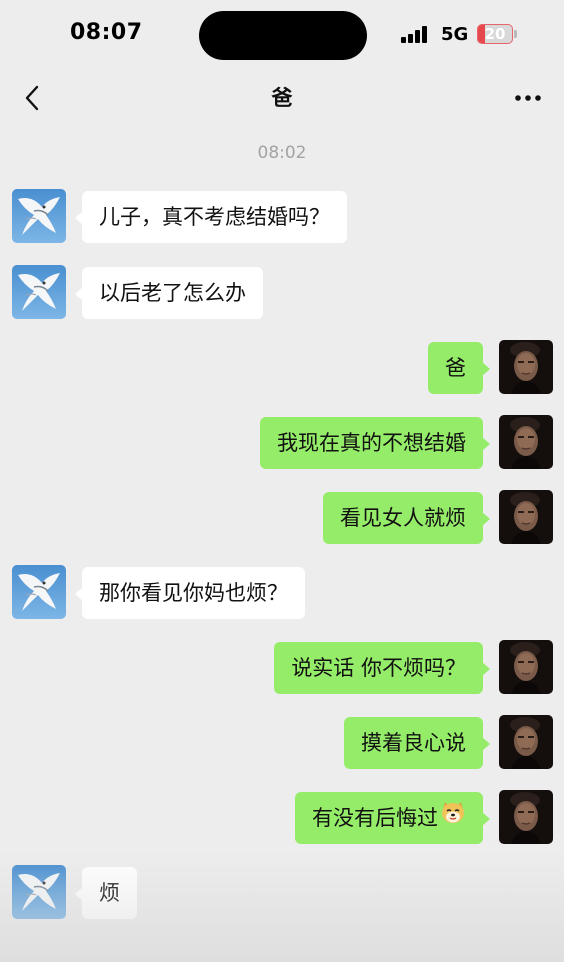  Describe the element at coordinates (417, 34) in the screenshot. I see `signal-icon` at that location.